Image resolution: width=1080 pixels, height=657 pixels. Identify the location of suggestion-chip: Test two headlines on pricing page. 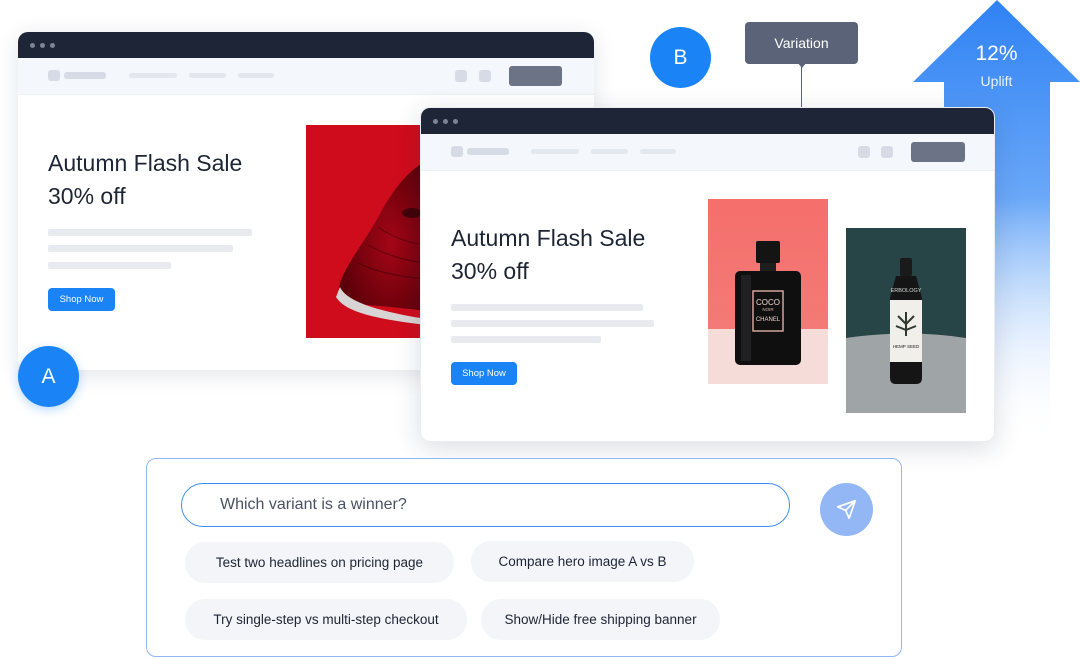
(319, 562).